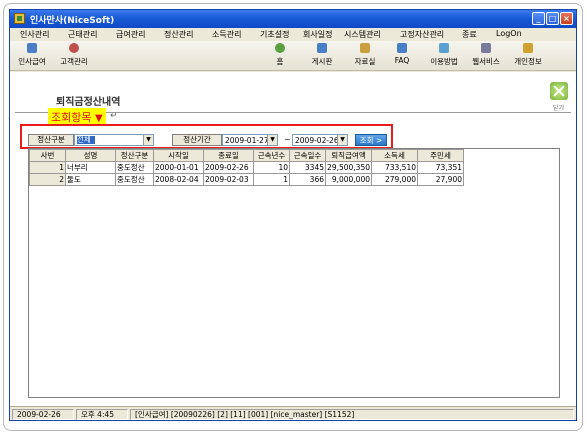  What do you see at coordinates (280, 56) in the screenshot?
I see `toolbar-home-button: 홈` at bounding box center [280, 56].